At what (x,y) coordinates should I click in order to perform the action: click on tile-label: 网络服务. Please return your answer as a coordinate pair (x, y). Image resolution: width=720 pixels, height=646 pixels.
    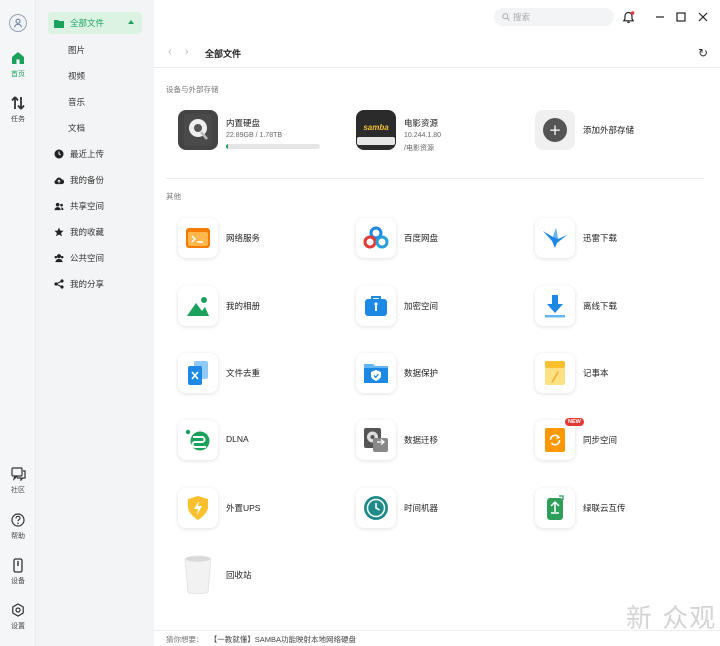
    Looking at the image, I should click on (243, 238).